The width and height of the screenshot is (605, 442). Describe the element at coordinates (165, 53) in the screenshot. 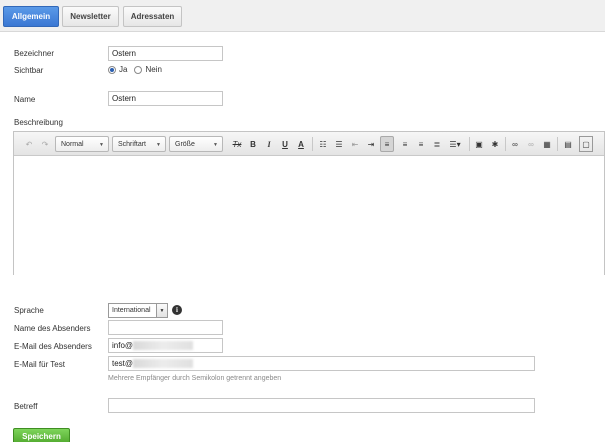

I see `bezeichner-input` at that location.